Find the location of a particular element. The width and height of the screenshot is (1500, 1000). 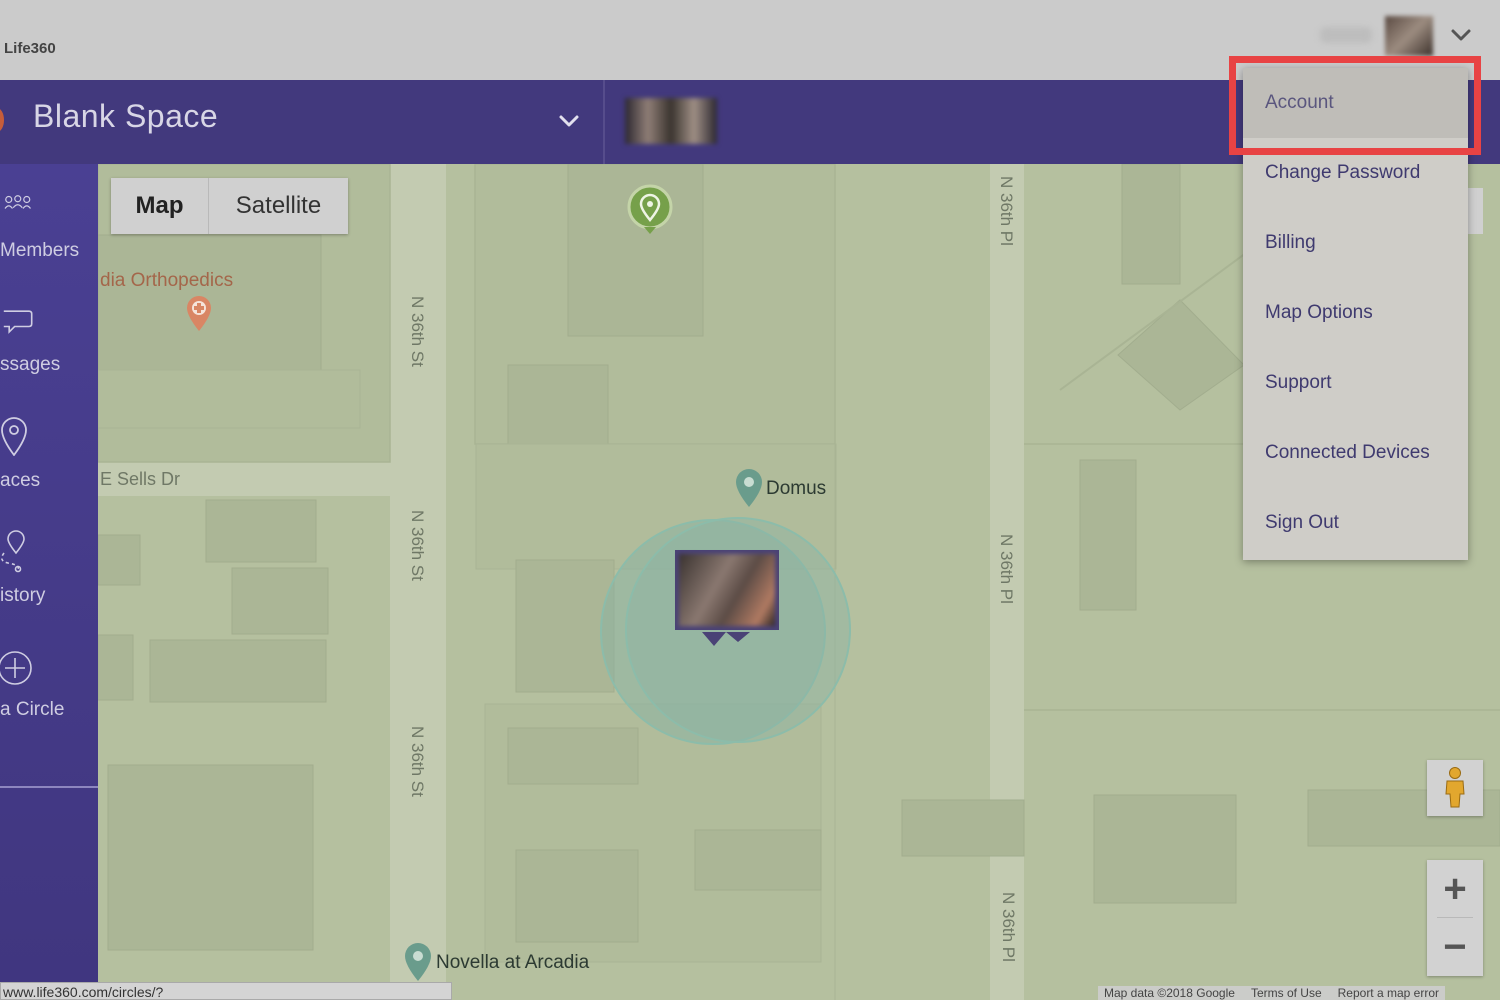

map-data-credit: Map data ©2018 Google is located at coordinates (1169, 993).